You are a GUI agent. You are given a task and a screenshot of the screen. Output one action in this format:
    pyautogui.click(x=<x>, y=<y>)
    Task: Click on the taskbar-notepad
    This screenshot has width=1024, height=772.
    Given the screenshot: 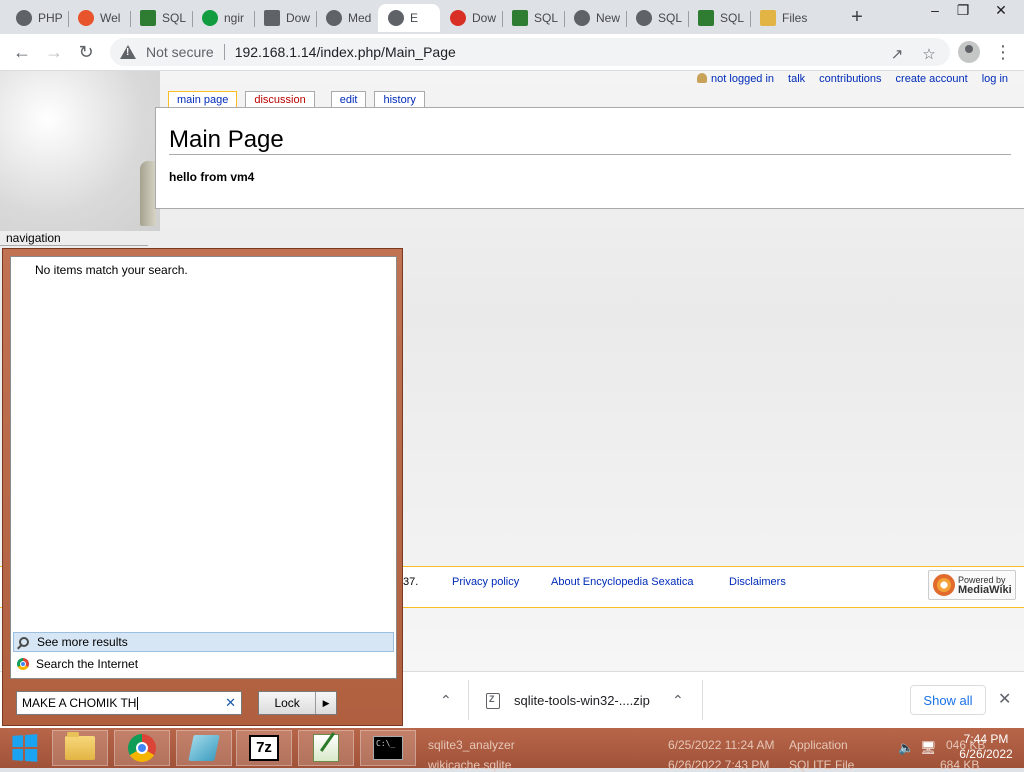 What is the action you would take?
    pyautogui.click(x=204, y=748)
    